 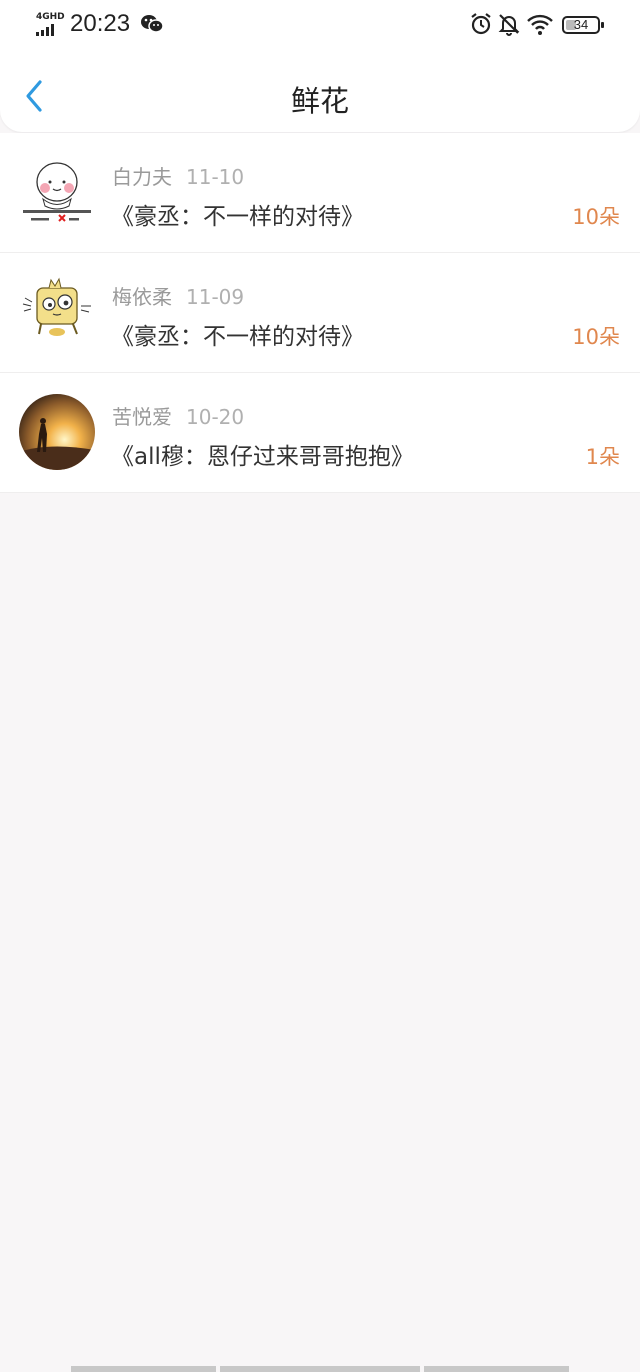 I want to click on battery-level: 34, so click(x=581, y=24).